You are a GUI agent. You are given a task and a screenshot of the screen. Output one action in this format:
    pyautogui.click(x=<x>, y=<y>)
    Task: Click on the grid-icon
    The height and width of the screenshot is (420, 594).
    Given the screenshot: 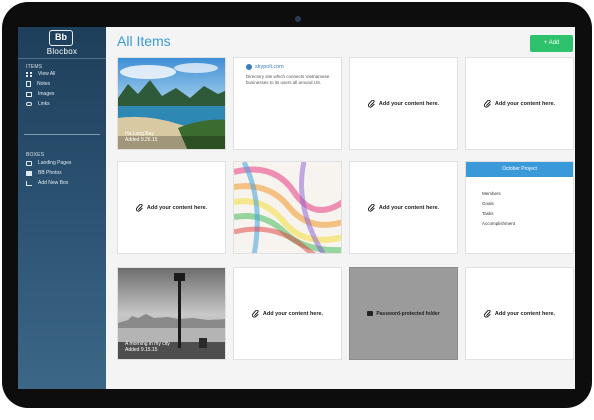 What is the action you would take?
    pyautogui.click(x=29, y=74)
    